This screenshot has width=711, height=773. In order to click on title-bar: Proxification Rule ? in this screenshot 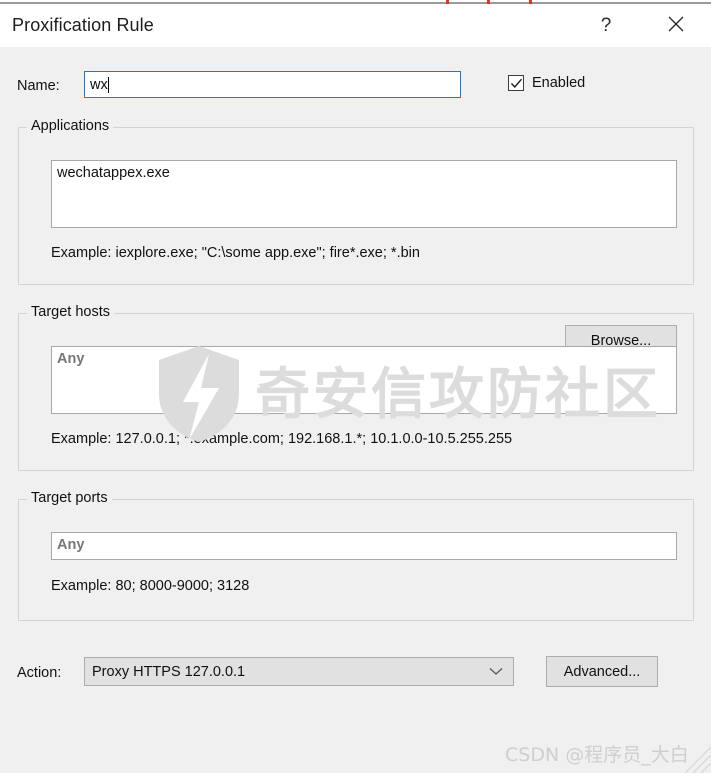, I will do `click(355, 26)`.